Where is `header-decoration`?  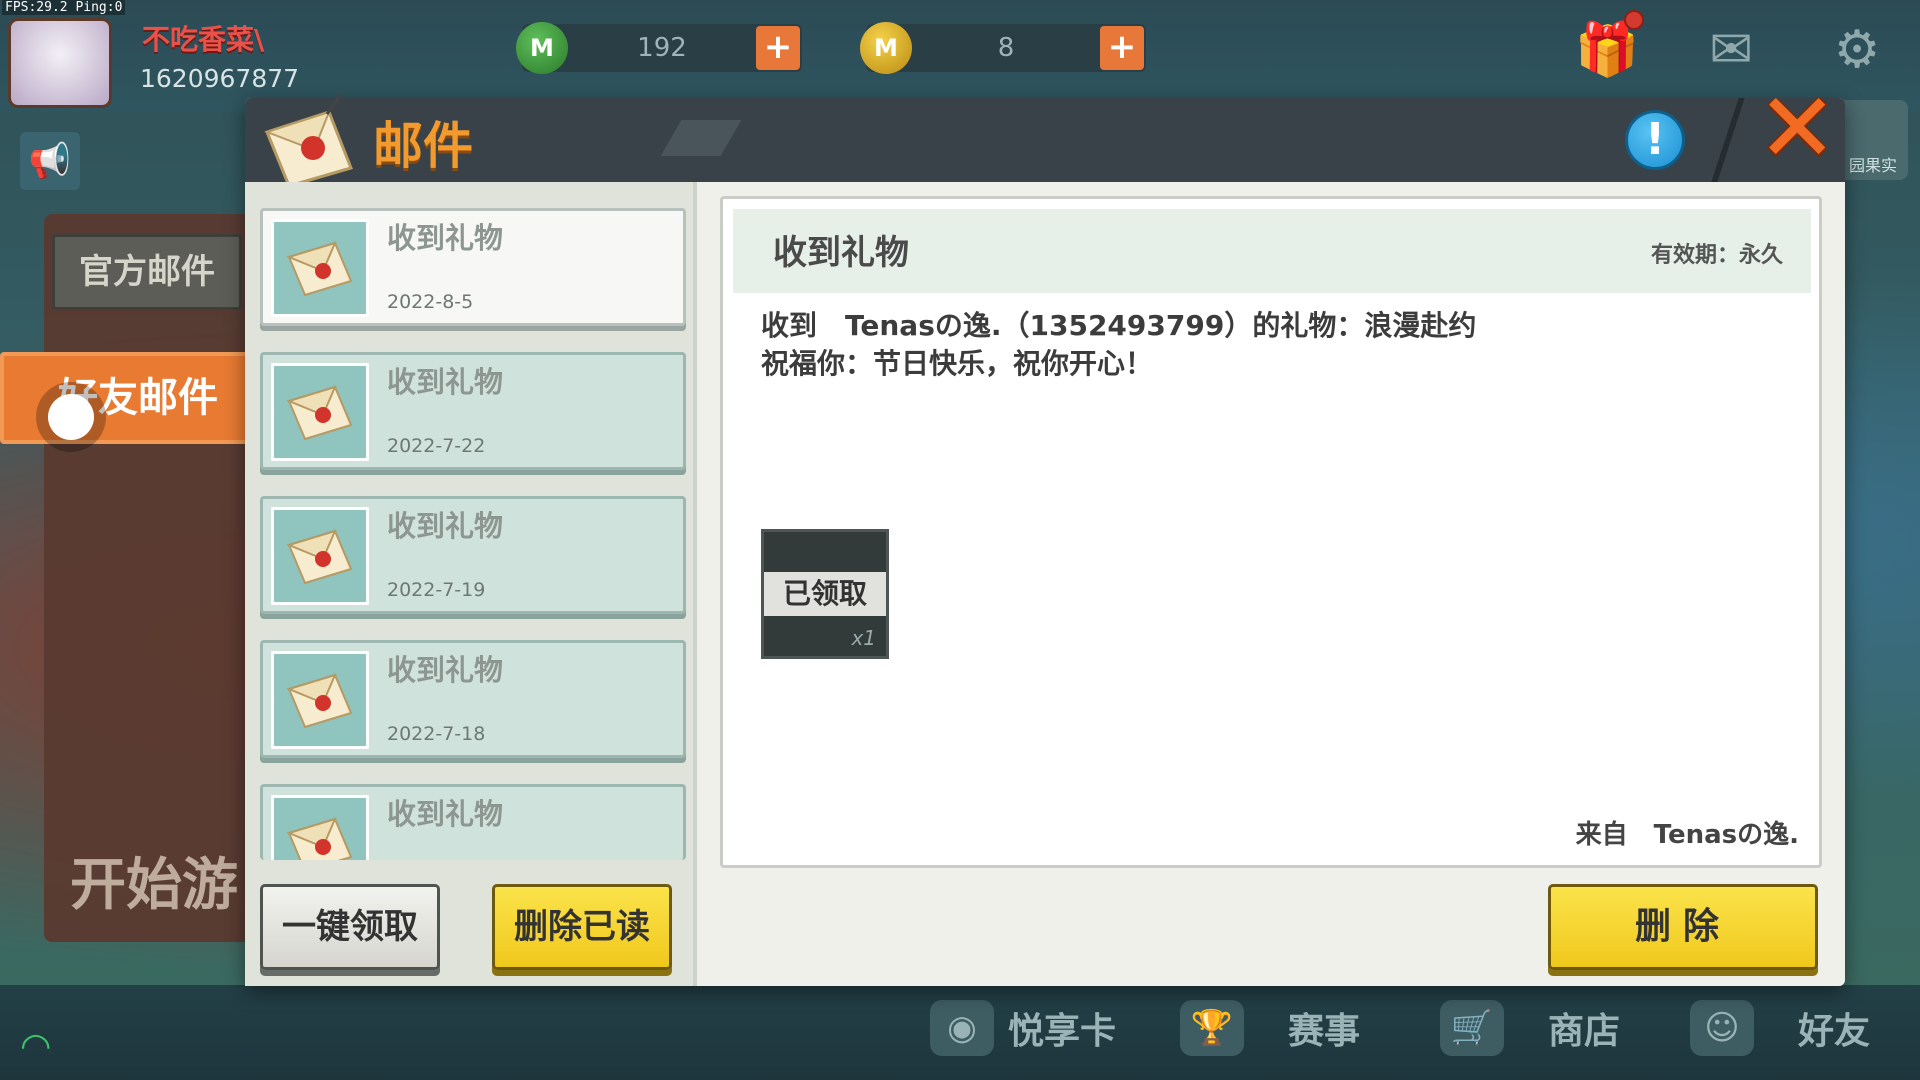
header-decoration is located at coordinates (701, 138).